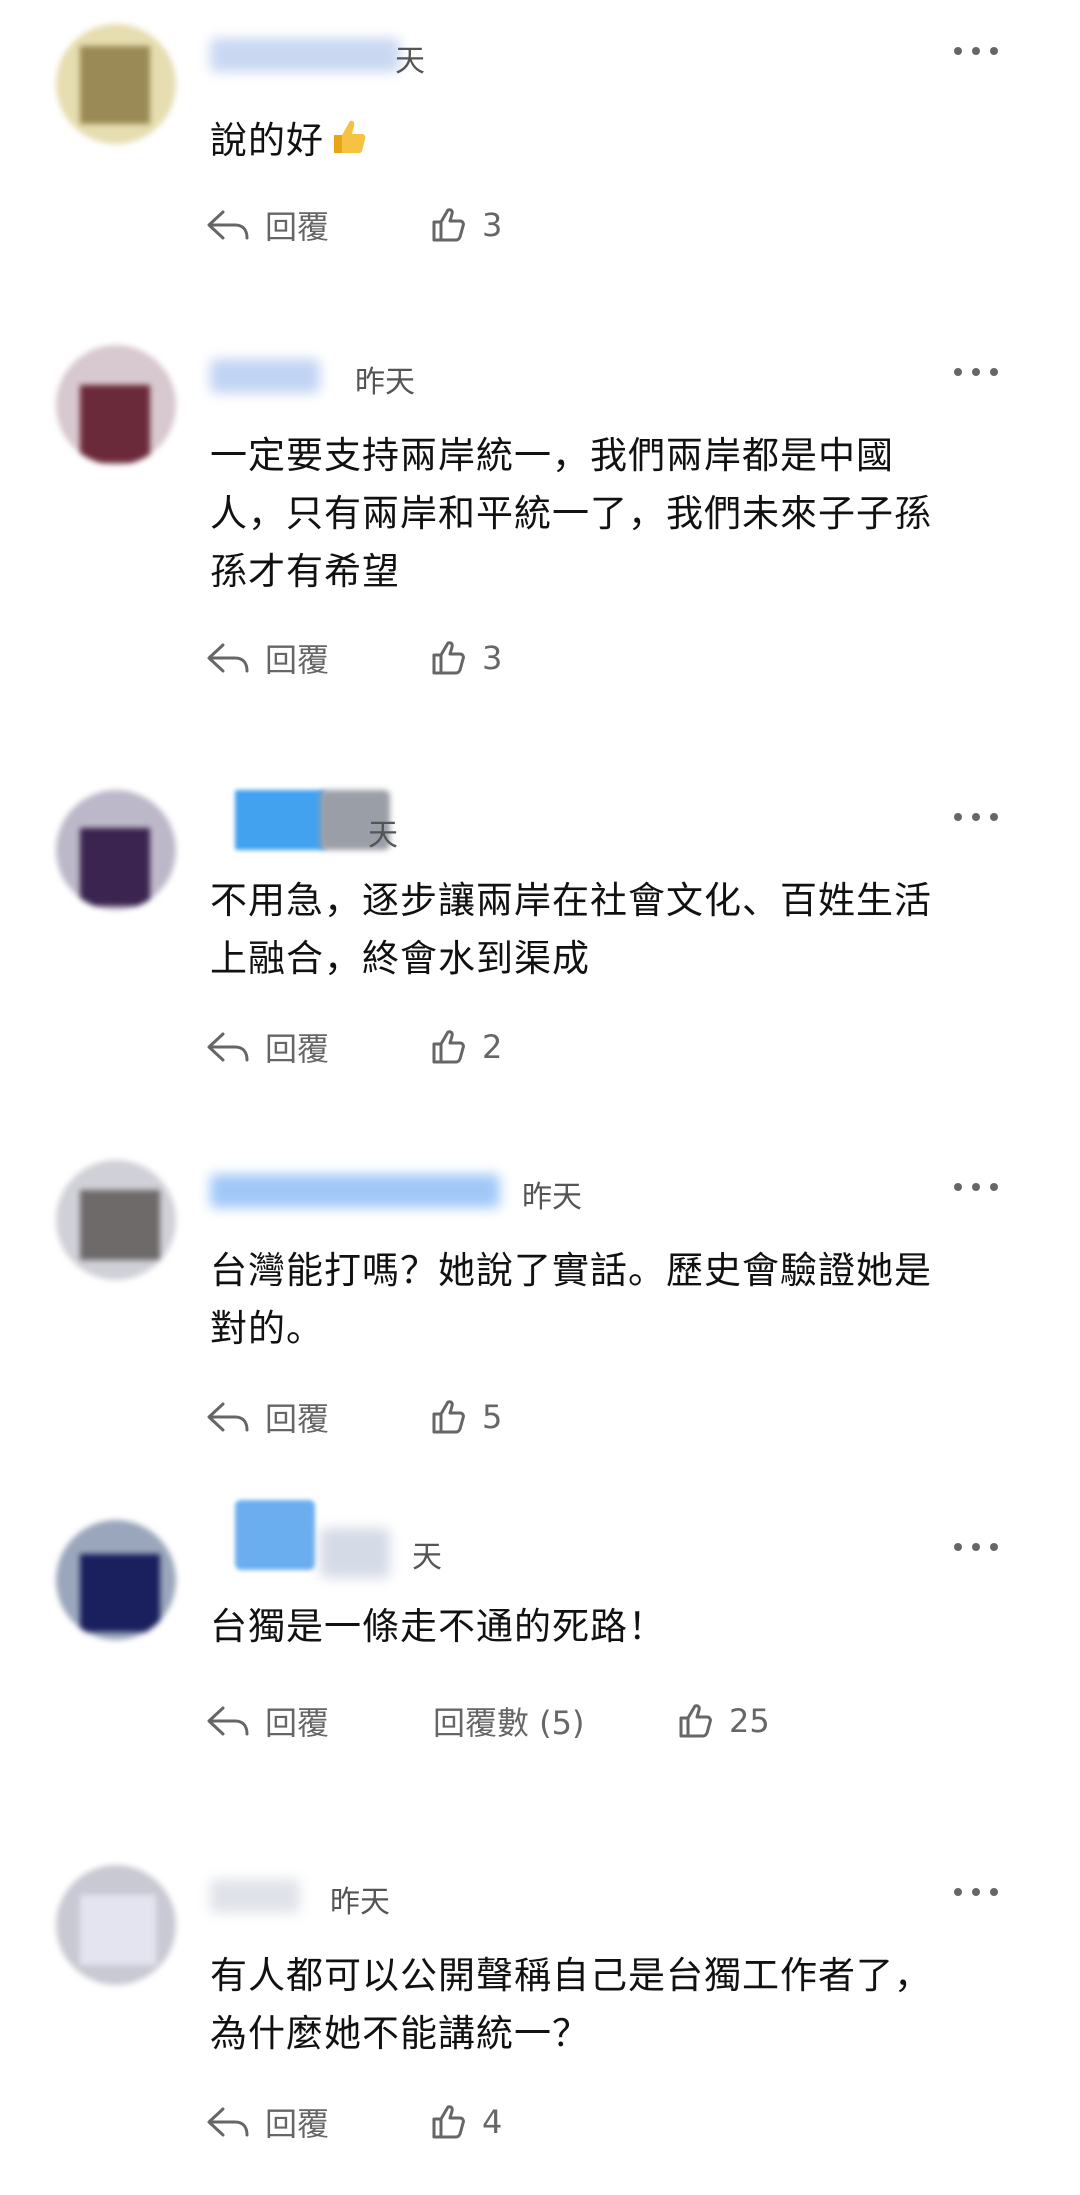  I want to click on comment-line: 為什麼她不能講統一？, so click(400, 2033).